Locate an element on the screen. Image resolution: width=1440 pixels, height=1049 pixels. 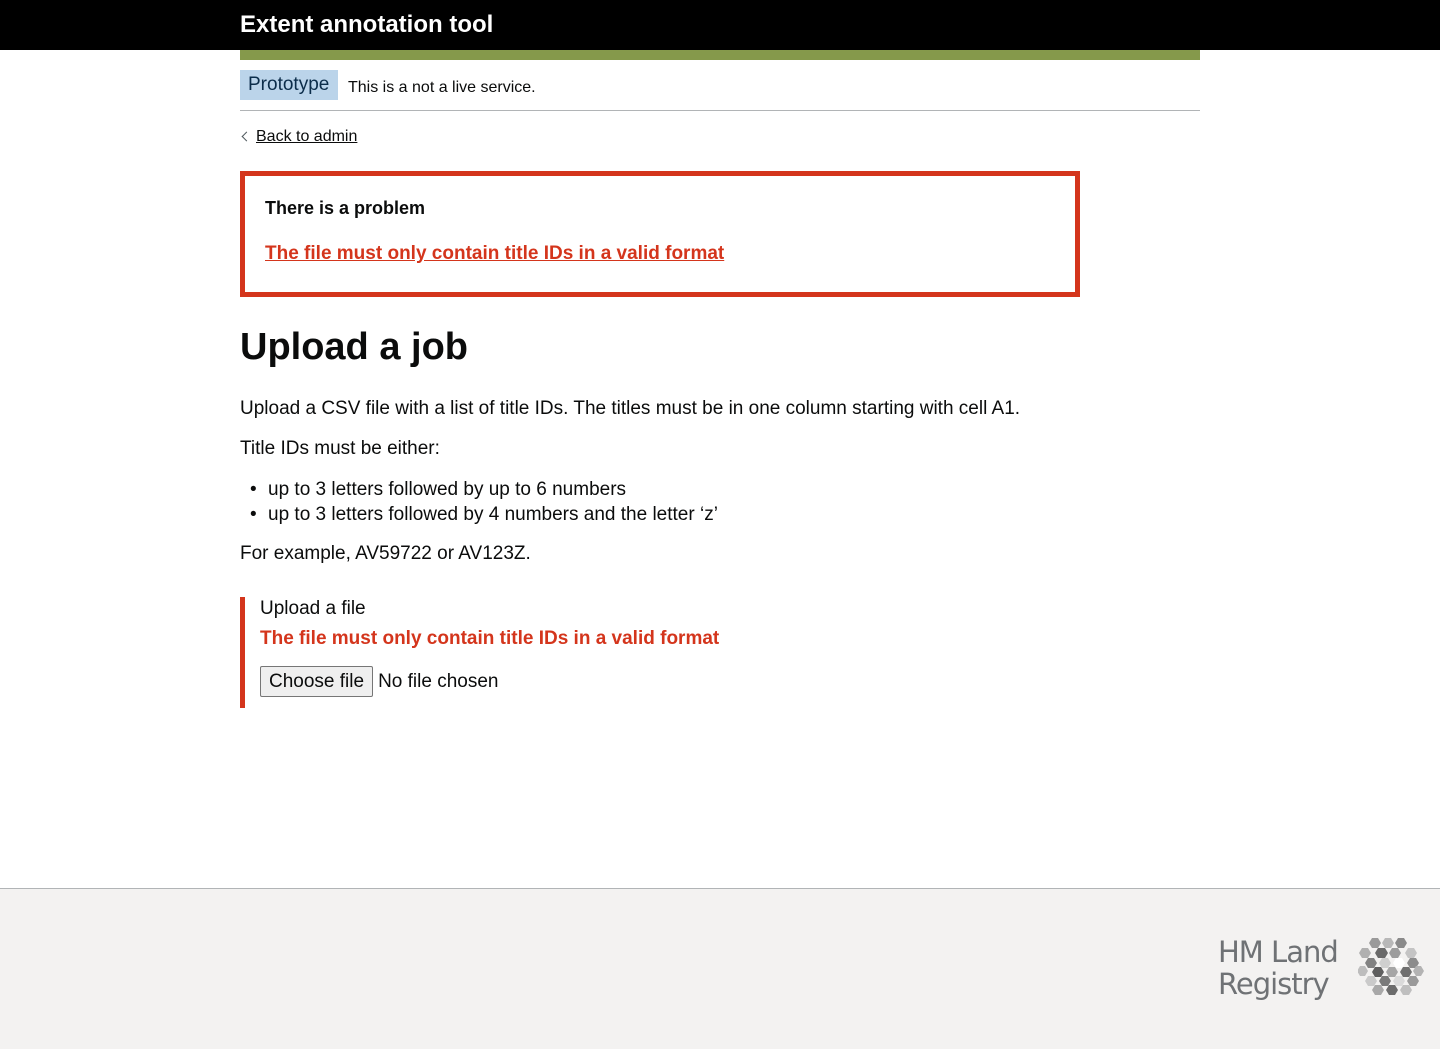
logo-line2: Registry is located at coordinates (1274, 984).